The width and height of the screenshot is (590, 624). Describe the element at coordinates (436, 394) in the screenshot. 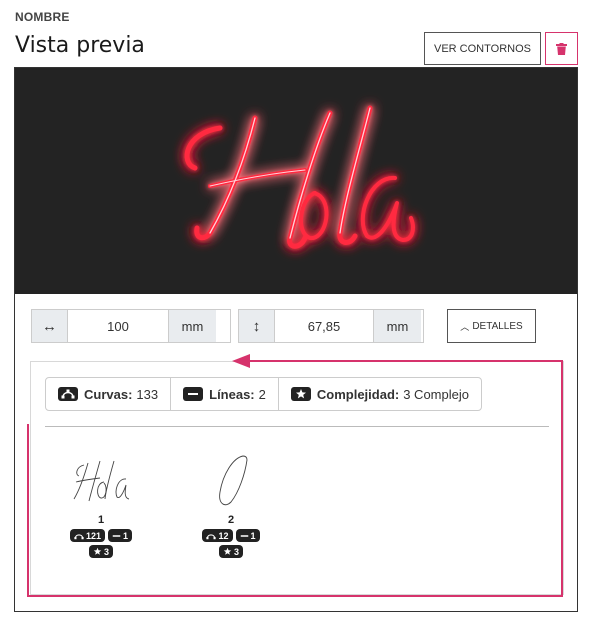

I see `complexity-value: 3 Complejo` at that location.